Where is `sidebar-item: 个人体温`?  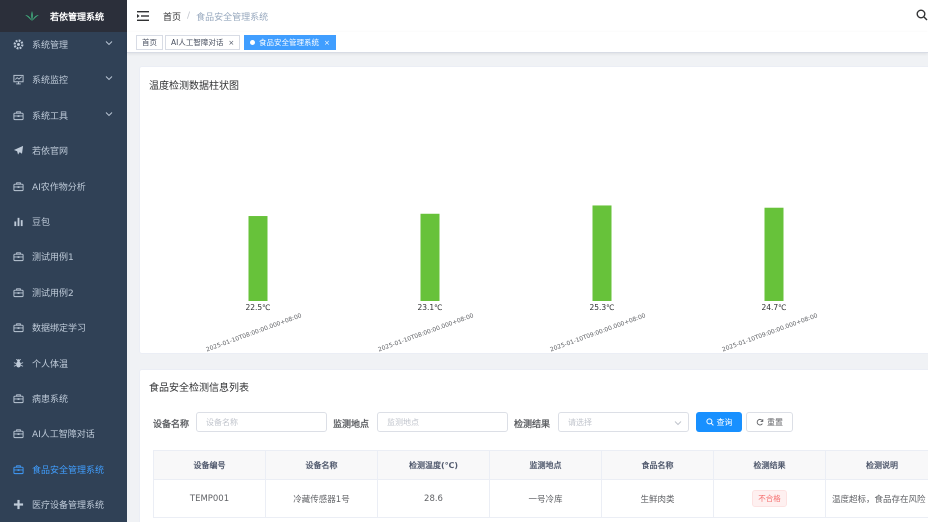 sidebar-item: 个人体温 is located at coordinates (63, 363).